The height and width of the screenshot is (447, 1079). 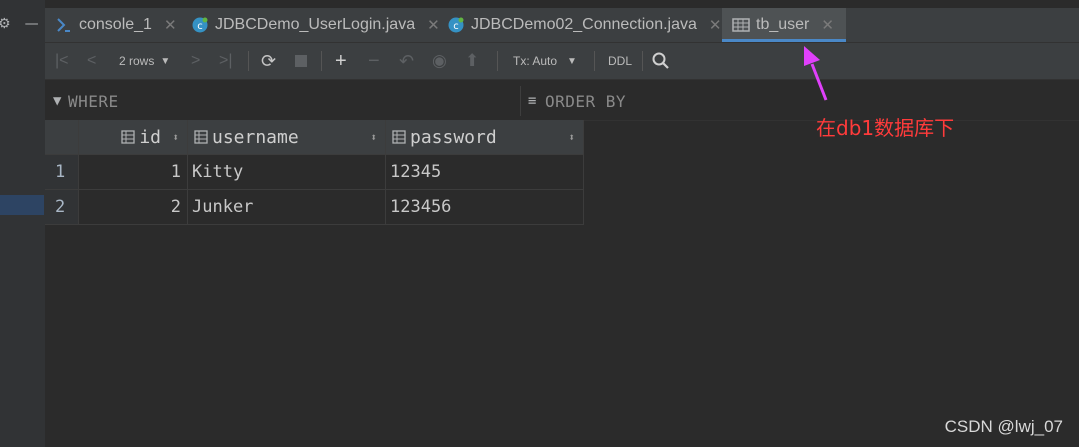 I want to click on column-header-username: username ⬍, so click(x=287, y=137).